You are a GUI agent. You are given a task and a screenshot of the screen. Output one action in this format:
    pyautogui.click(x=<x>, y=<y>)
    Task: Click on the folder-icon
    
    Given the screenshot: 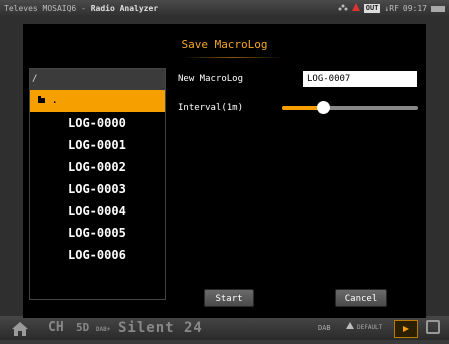 What is the action you would take?
    pyautogui.click(x=41, y=99)
    